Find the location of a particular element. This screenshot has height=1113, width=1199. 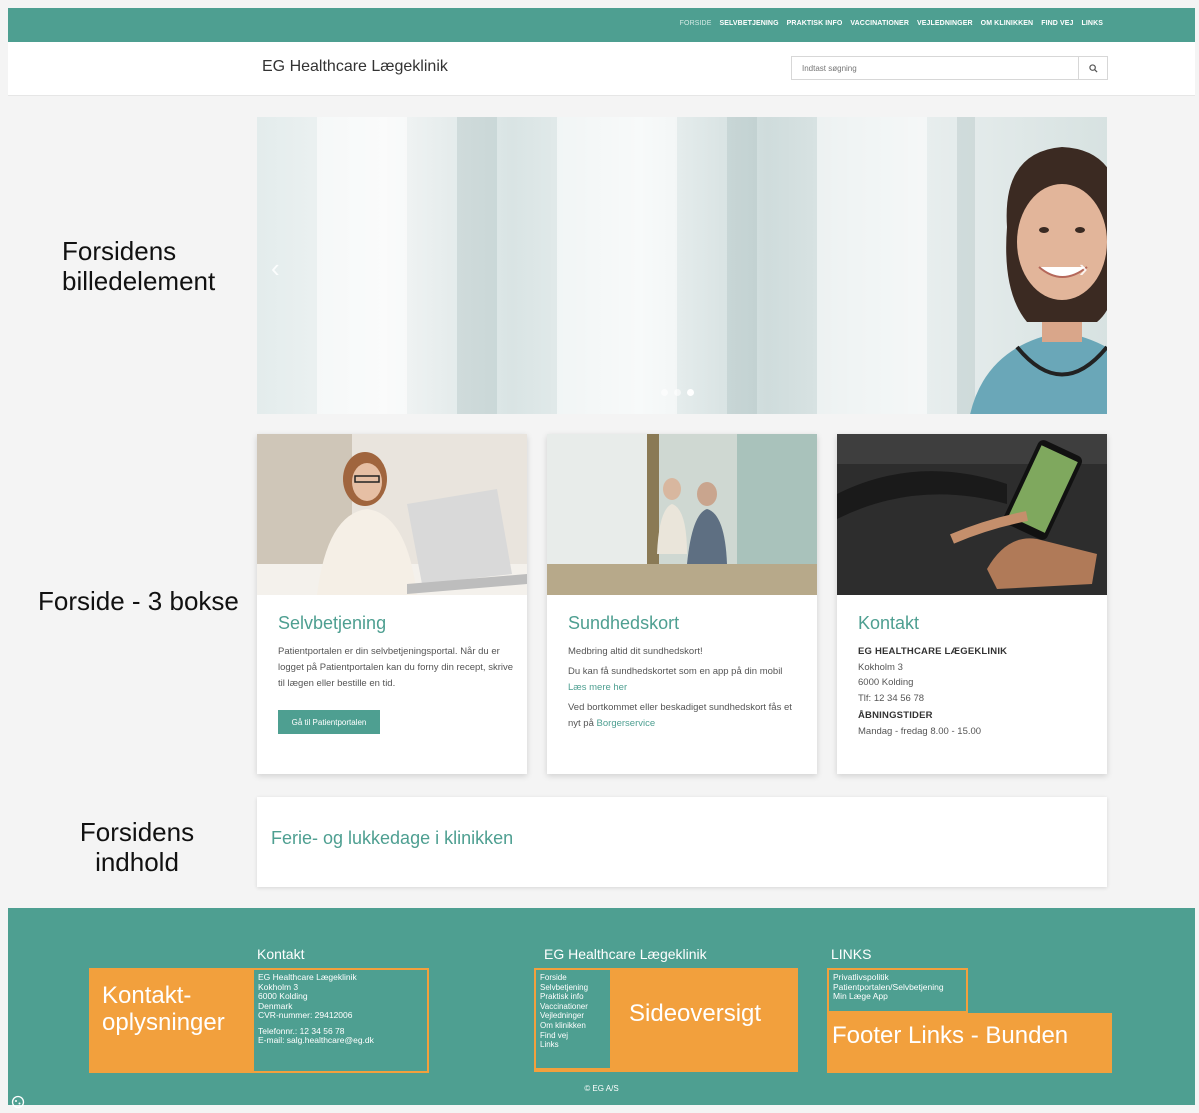

card-sundhedskort-title: Sundhedskort is located at coordinates (624, 623).